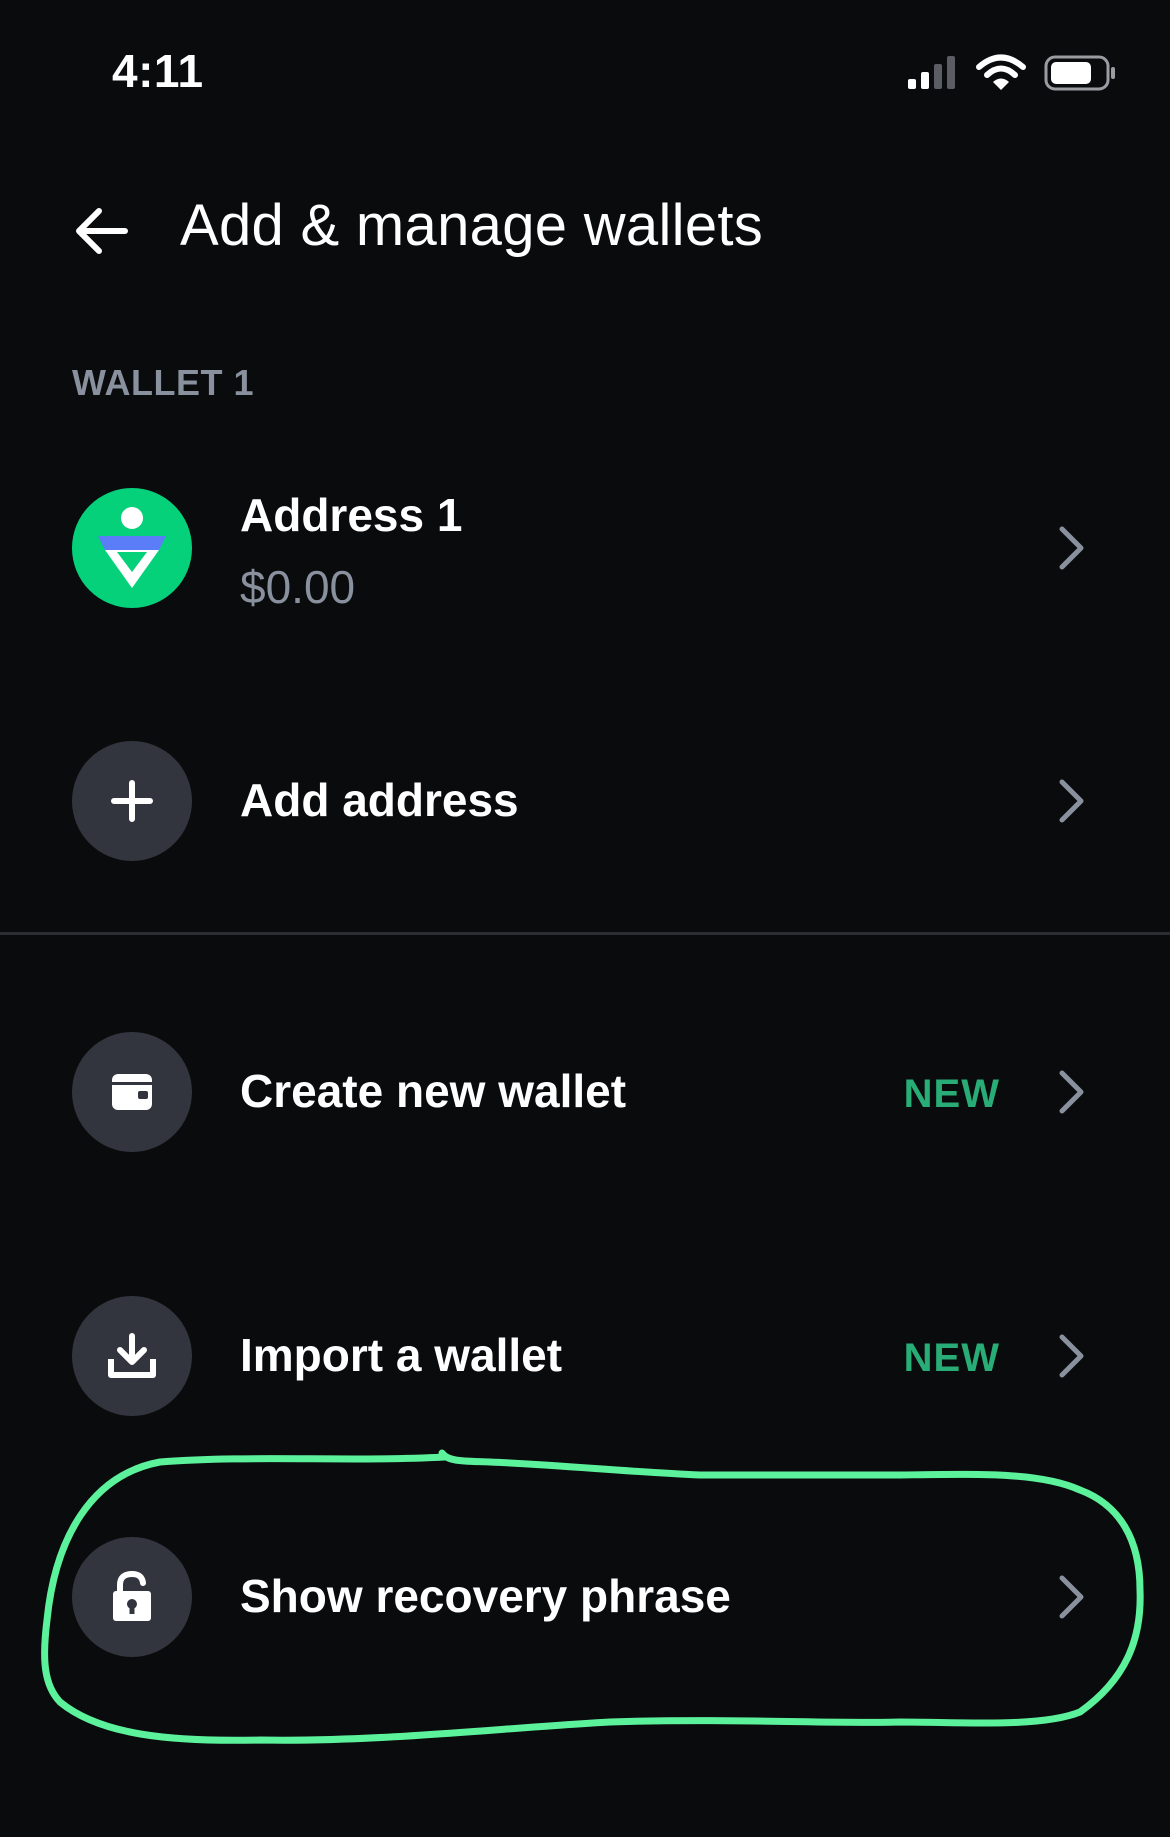 Image resolution: width=1170 pixels, height=1837 pixels. I want to click on divider, so click(585, 933).